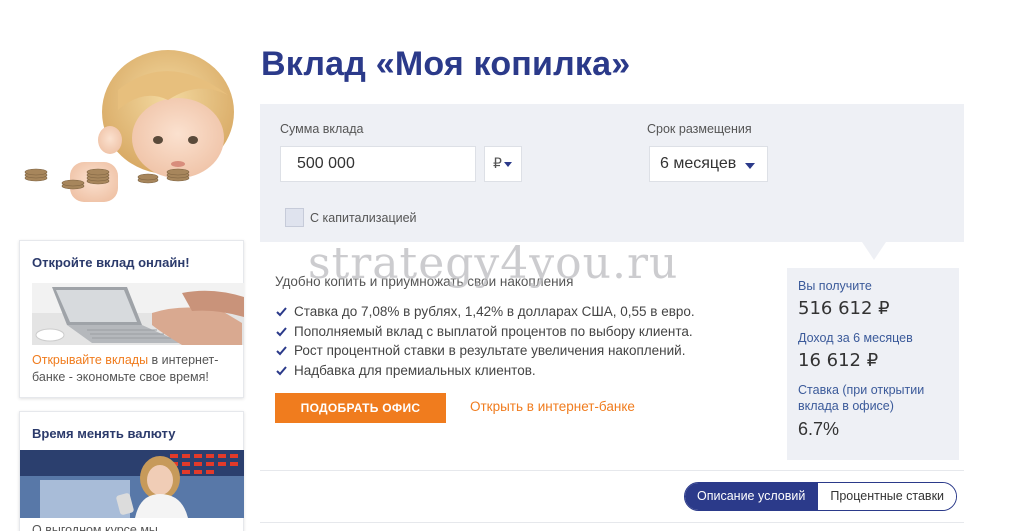 The image size is (1023, 531). I want to click on currency-select: ₽, so click(503, 164).